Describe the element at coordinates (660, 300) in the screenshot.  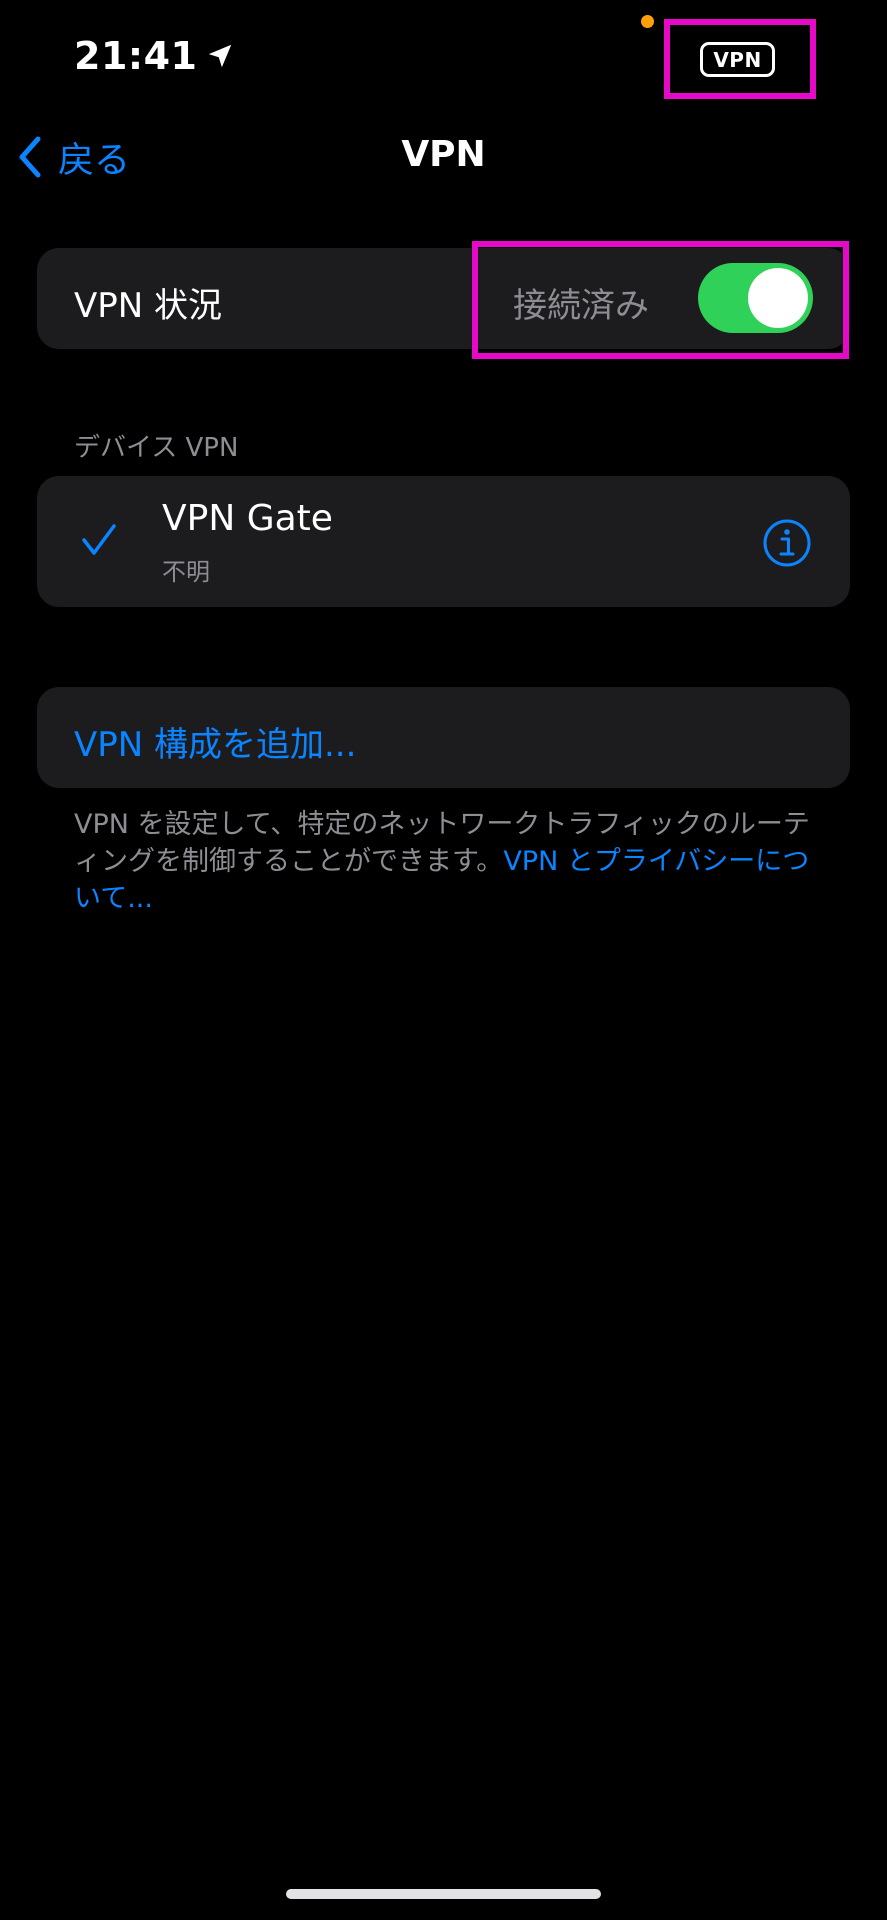
I see `vpn-toggle-highlight-box` at that location.